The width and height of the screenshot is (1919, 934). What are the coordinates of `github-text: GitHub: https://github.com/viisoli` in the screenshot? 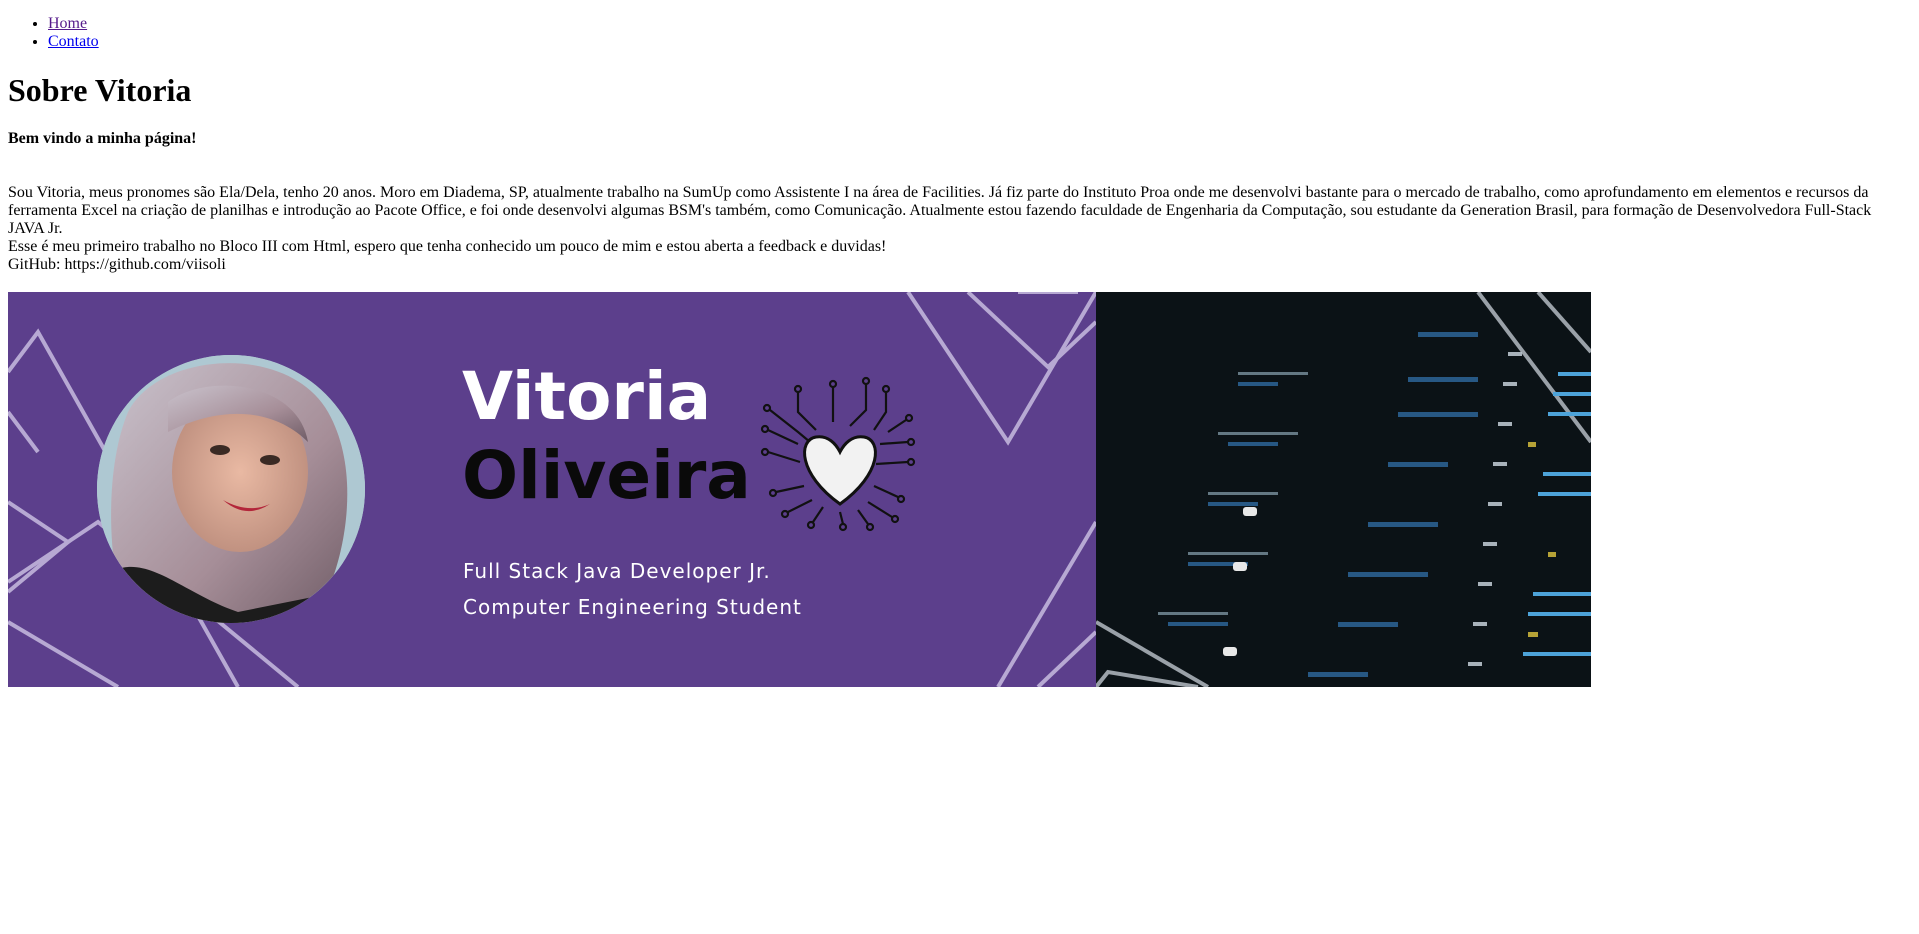 It's located at (117, 264).